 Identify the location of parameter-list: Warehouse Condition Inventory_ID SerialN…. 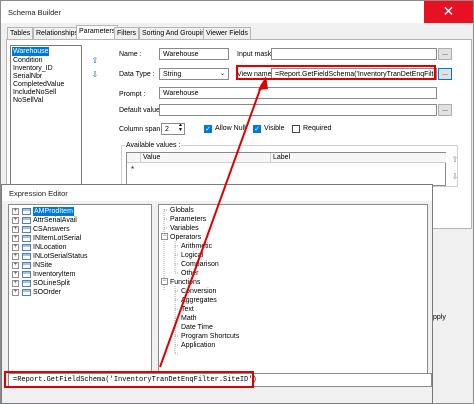
(46, 115).